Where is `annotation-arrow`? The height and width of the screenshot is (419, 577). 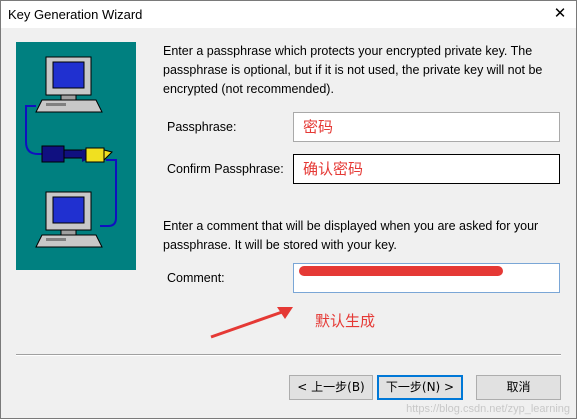 annotation-arrow is located at coordinates (251, 323).